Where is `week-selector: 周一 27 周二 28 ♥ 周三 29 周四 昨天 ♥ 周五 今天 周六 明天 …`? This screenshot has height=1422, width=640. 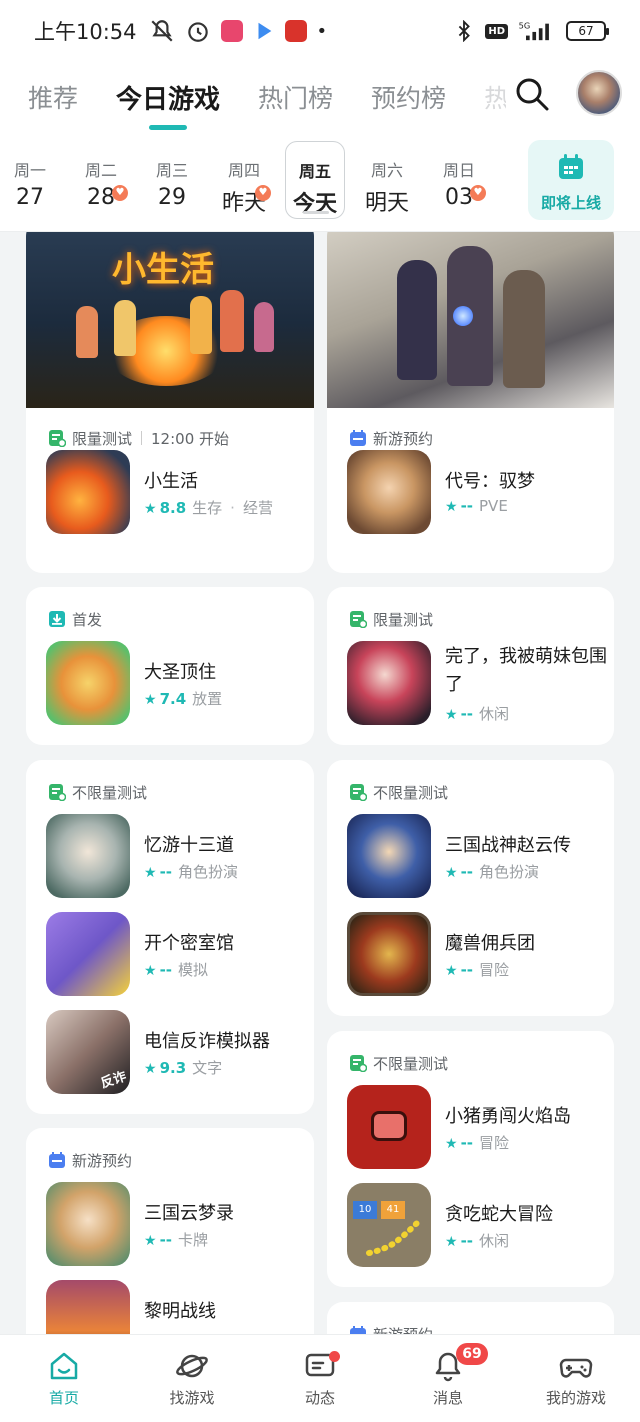 week-selector: 周一 27 周二 28 ♥ 周三 29 周四 昨天 ♥ 周五 今天 周六 明天 … is located at coordinates (320, 182).